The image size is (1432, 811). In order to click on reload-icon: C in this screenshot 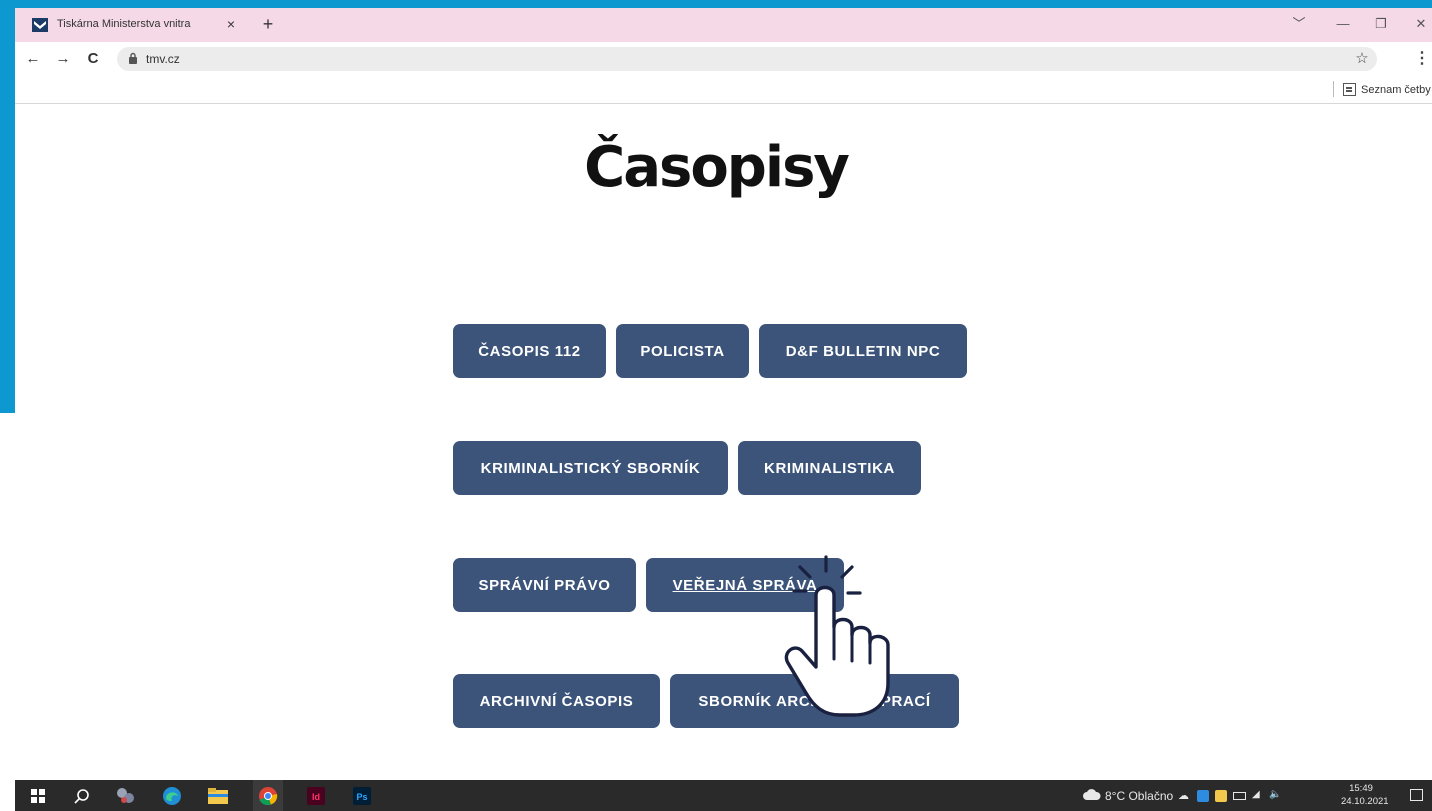, I will do `click(93, 59)`.